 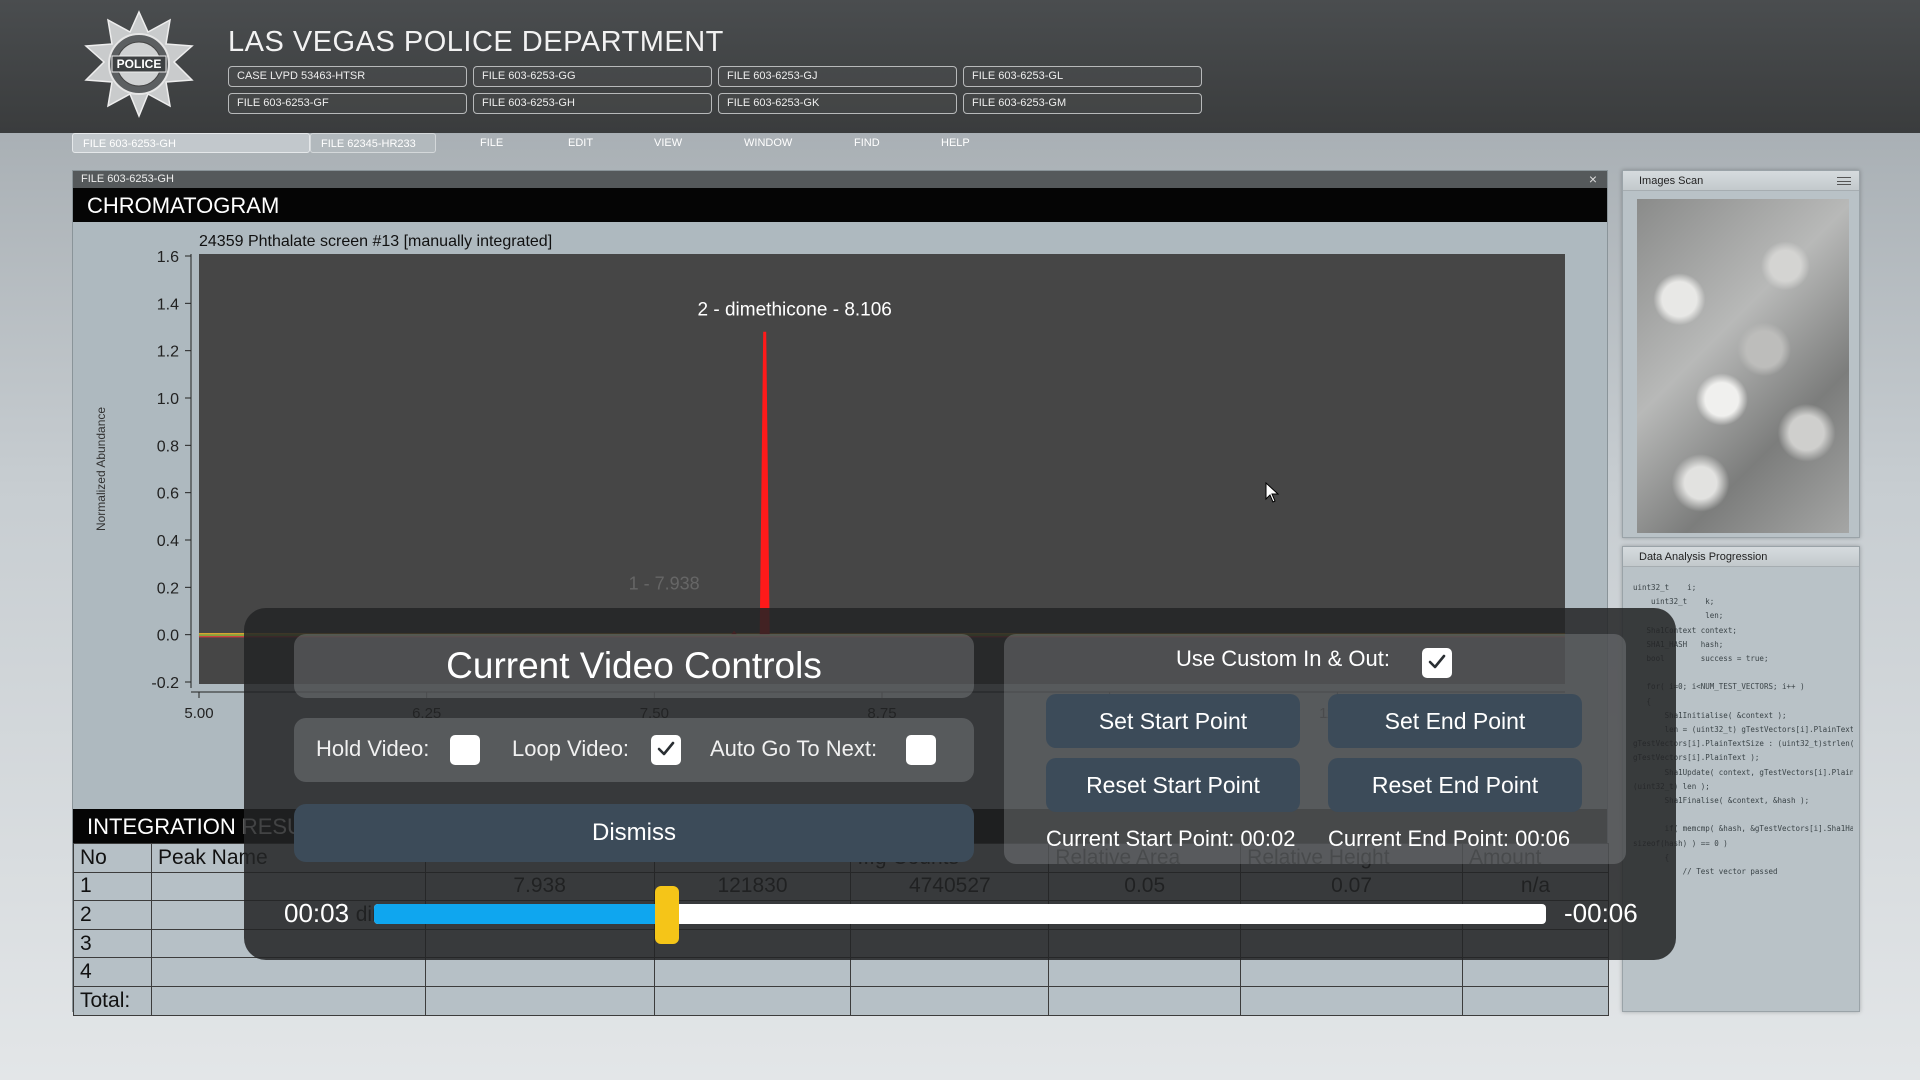 I want to click on dismiss-button: Dismiss, so click(x=634, y=833).